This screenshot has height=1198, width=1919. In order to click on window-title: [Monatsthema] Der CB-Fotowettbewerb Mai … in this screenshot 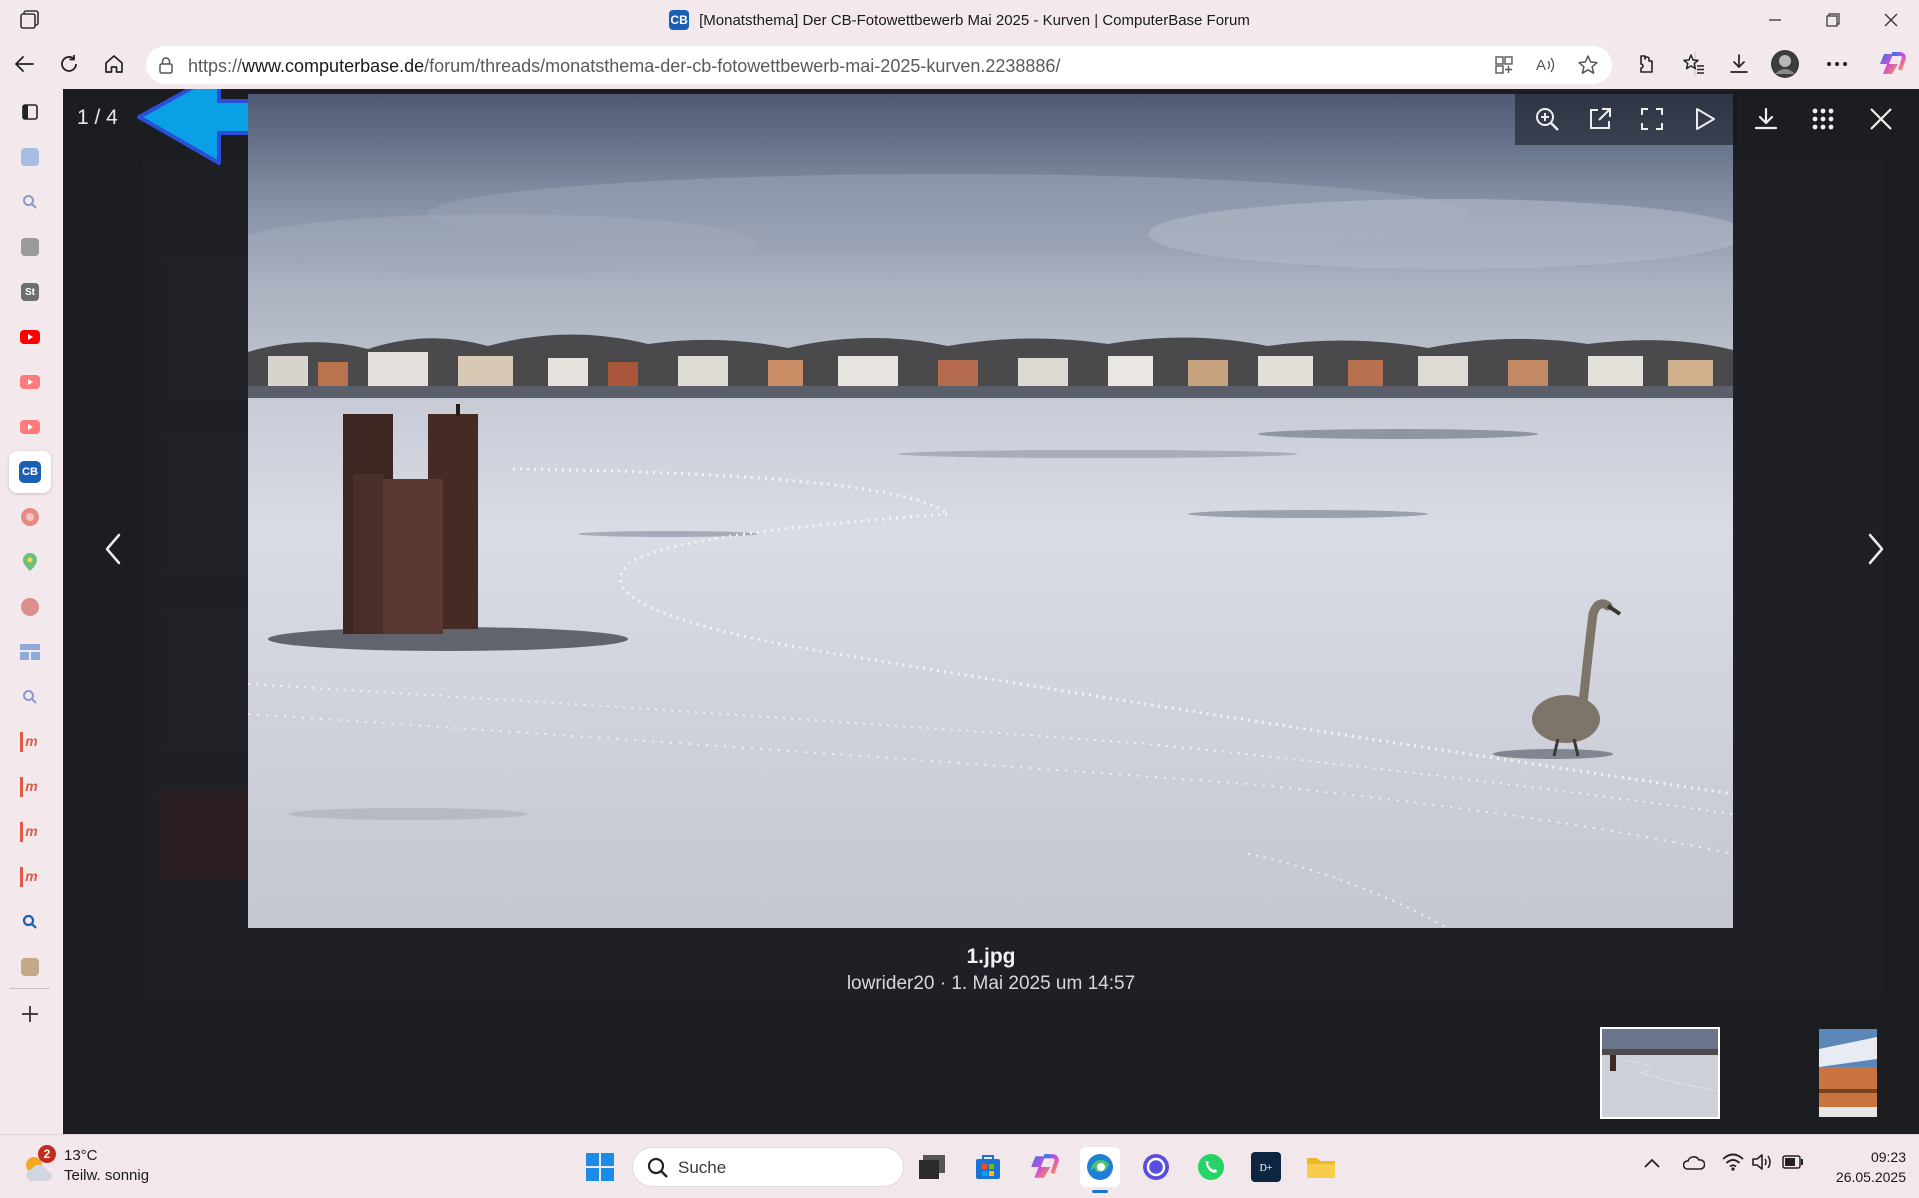, I will do `click(974, 20)`.